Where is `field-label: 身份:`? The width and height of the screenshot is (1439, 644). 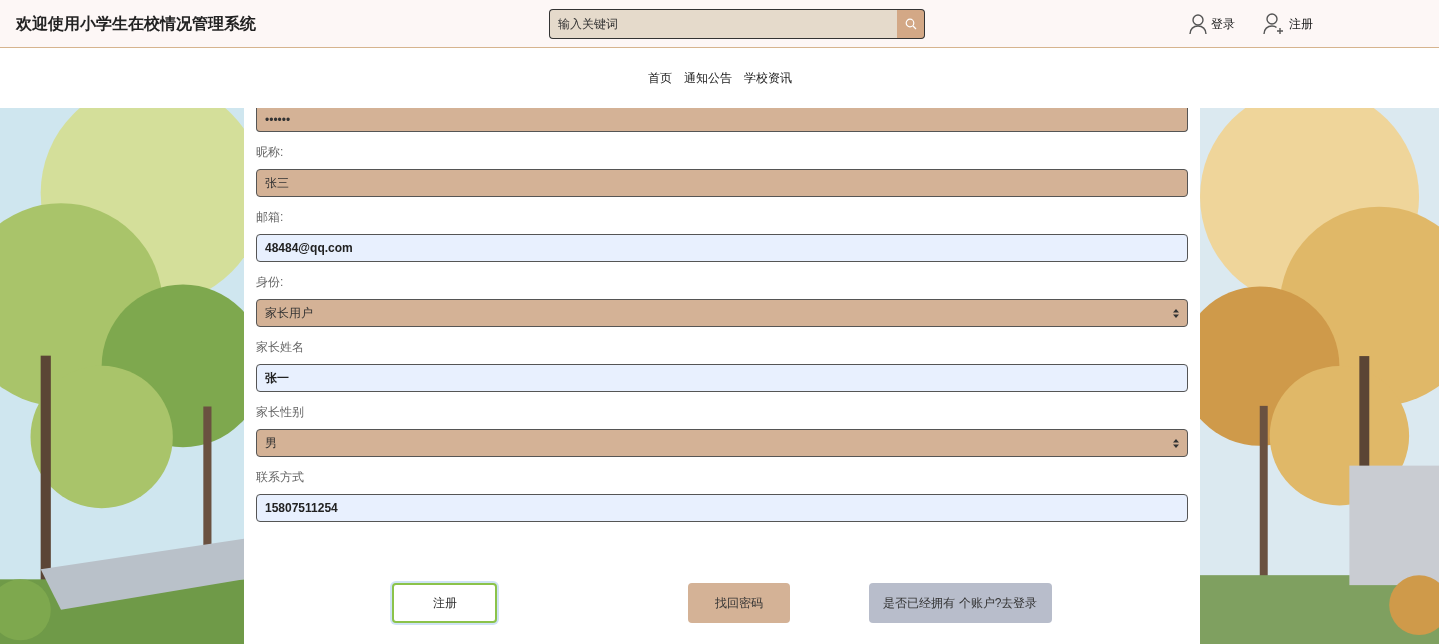 field-label: 身份: is located at coordinates (270, 282).